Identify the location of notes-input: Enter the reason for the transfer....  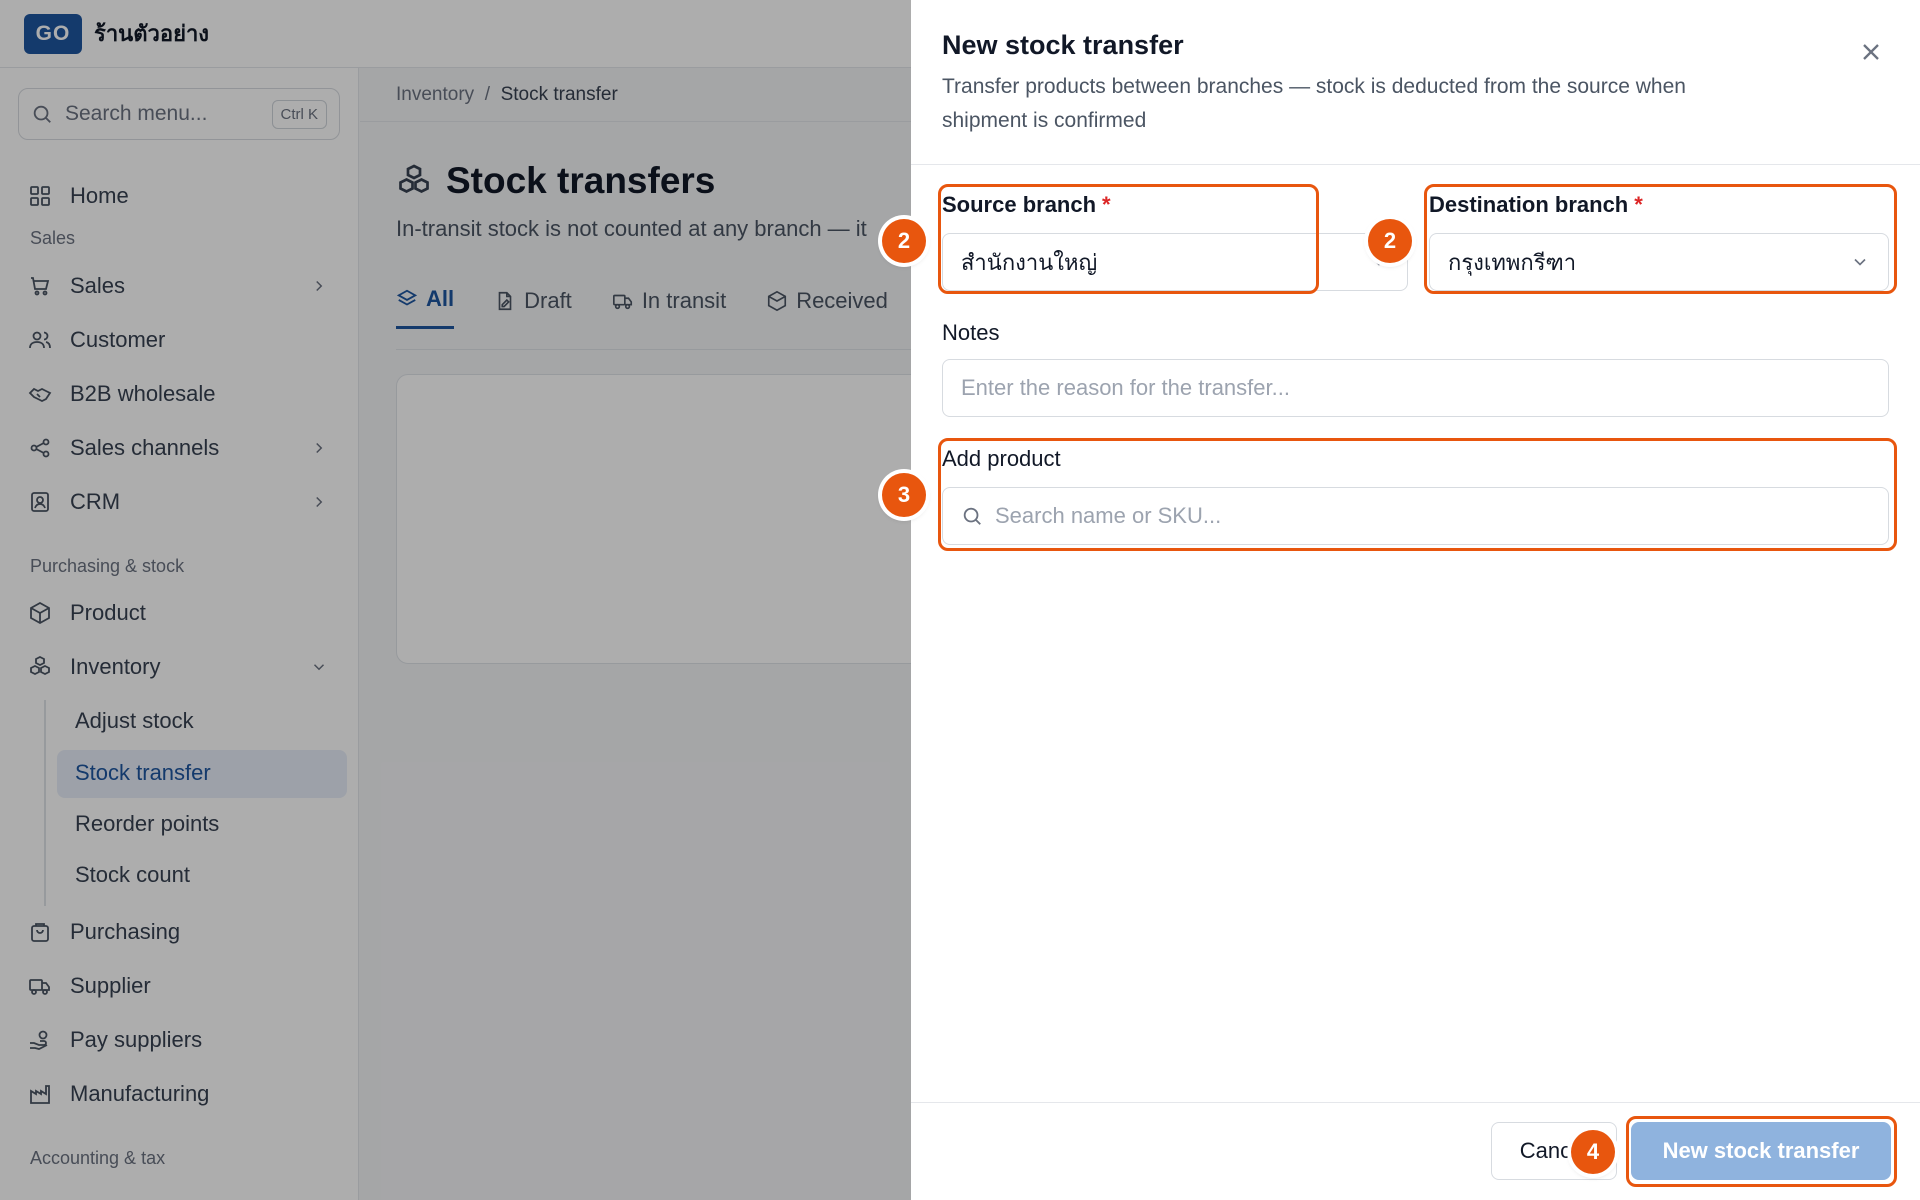
(1415, 388).